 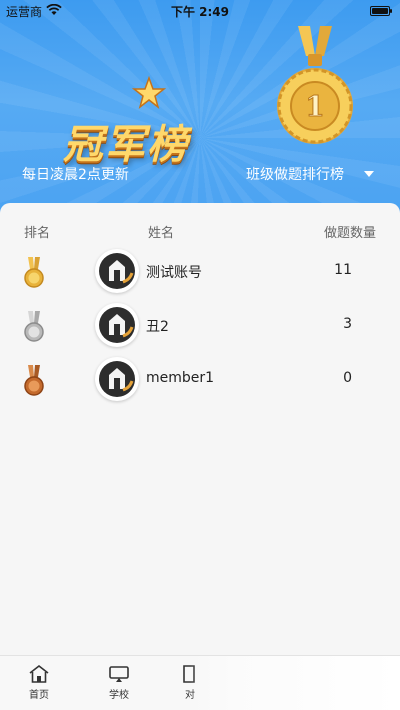 I want to click on status-bar: 运营商 下午 2:49, so click(x=200, y=11).